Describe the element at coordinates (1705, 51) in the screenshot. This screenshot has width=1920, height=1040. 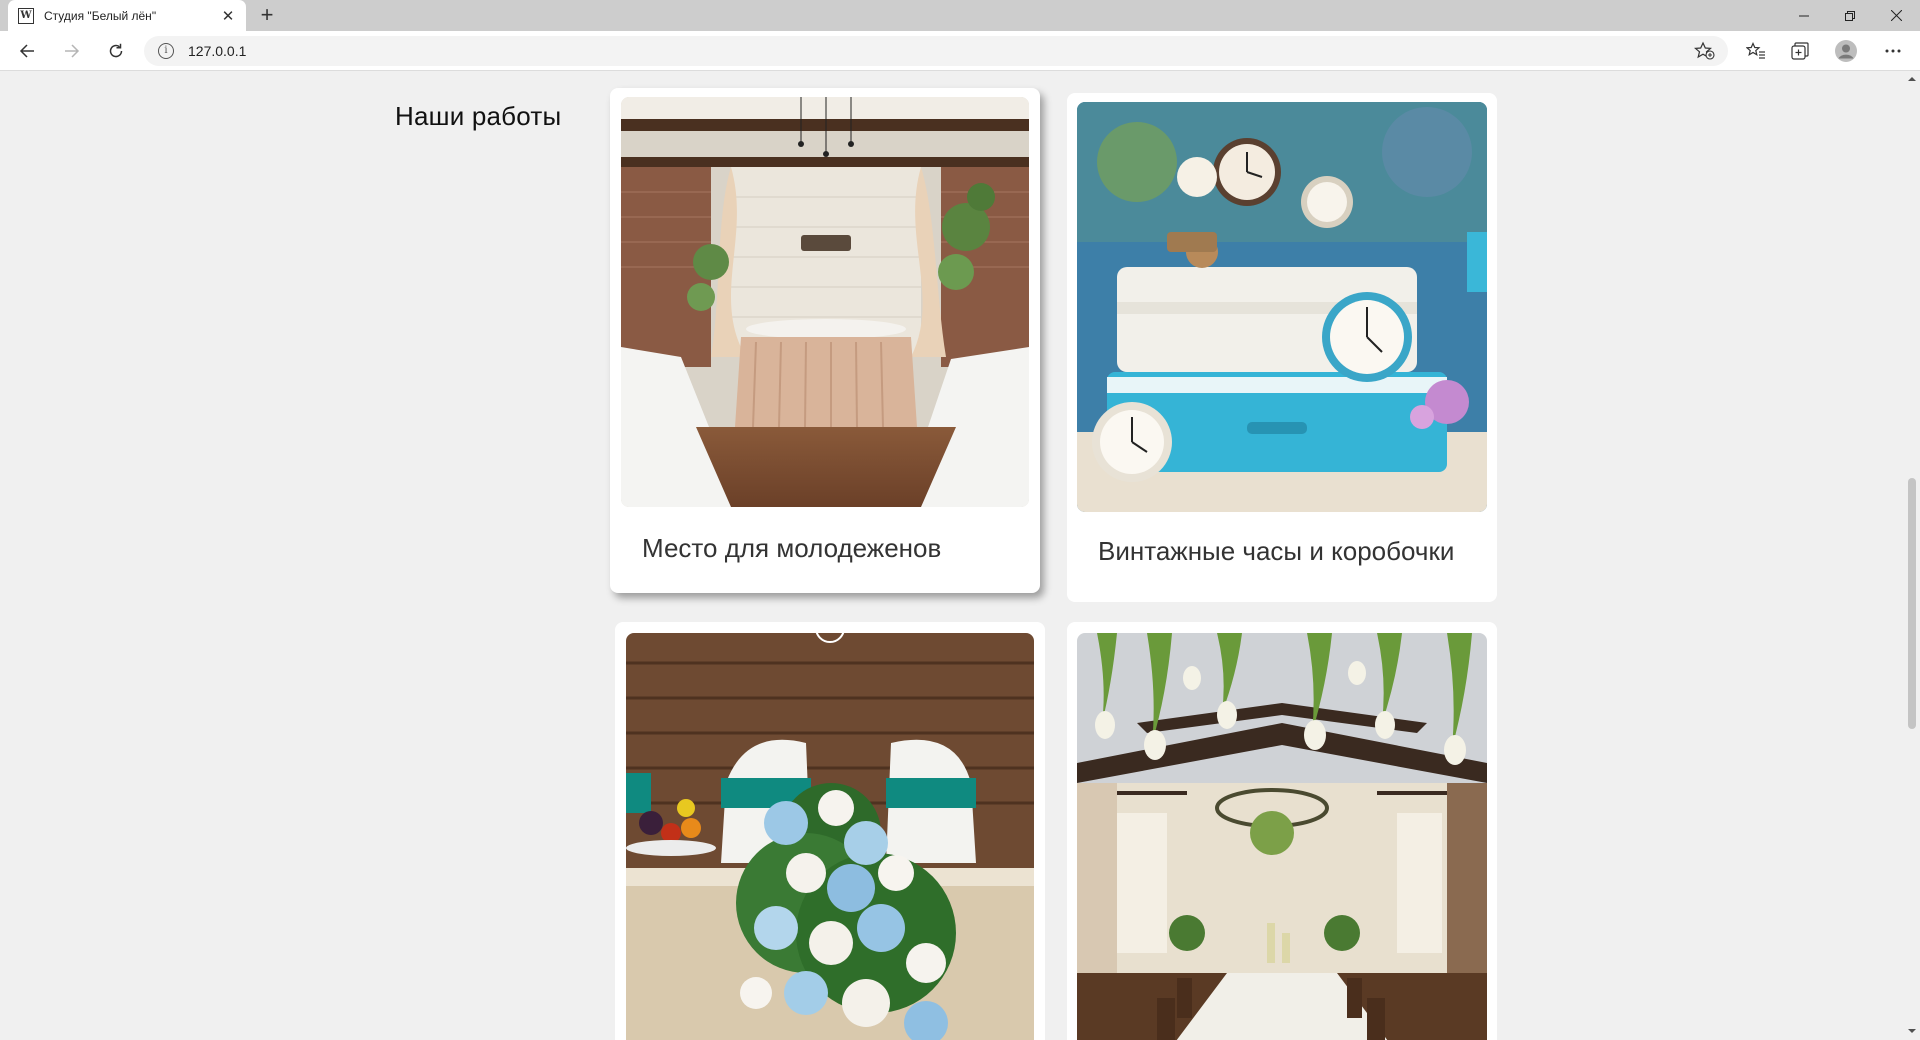
I see `add-favorite-icon` at that location.